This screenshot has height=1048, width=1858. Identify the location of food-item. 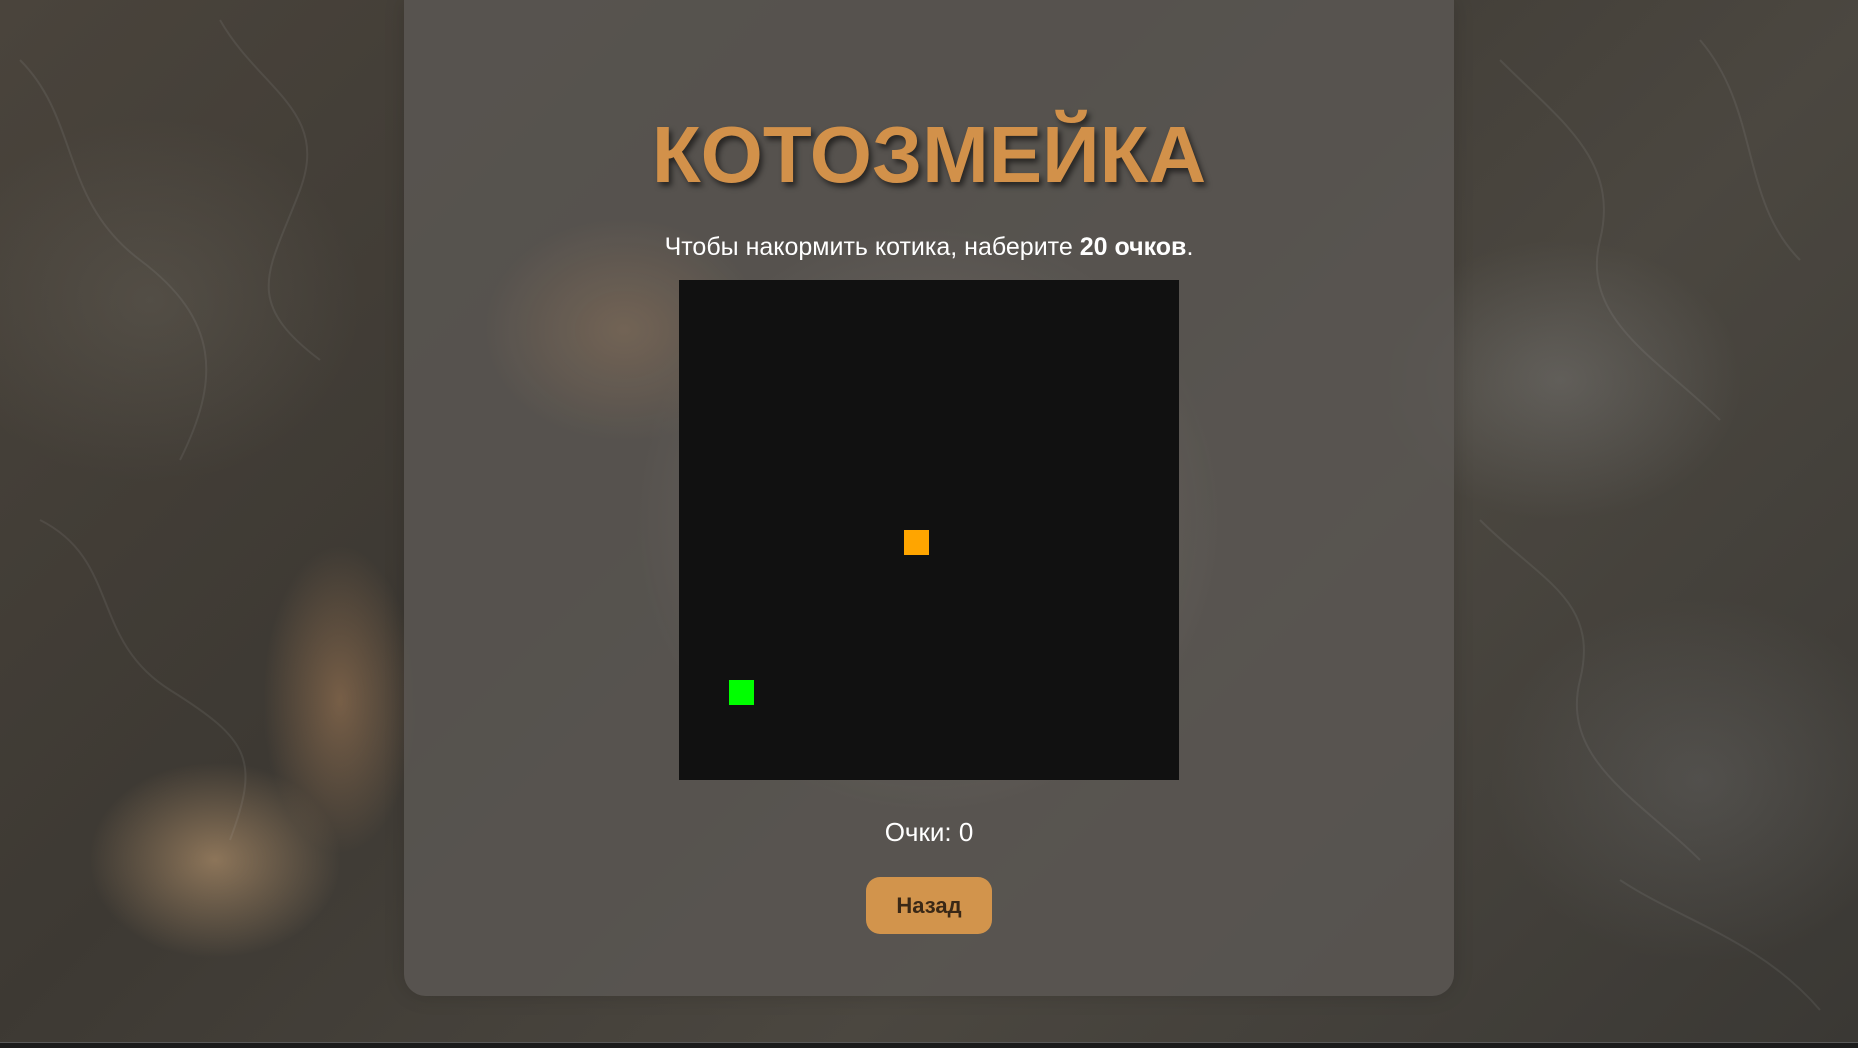
(916, 542).